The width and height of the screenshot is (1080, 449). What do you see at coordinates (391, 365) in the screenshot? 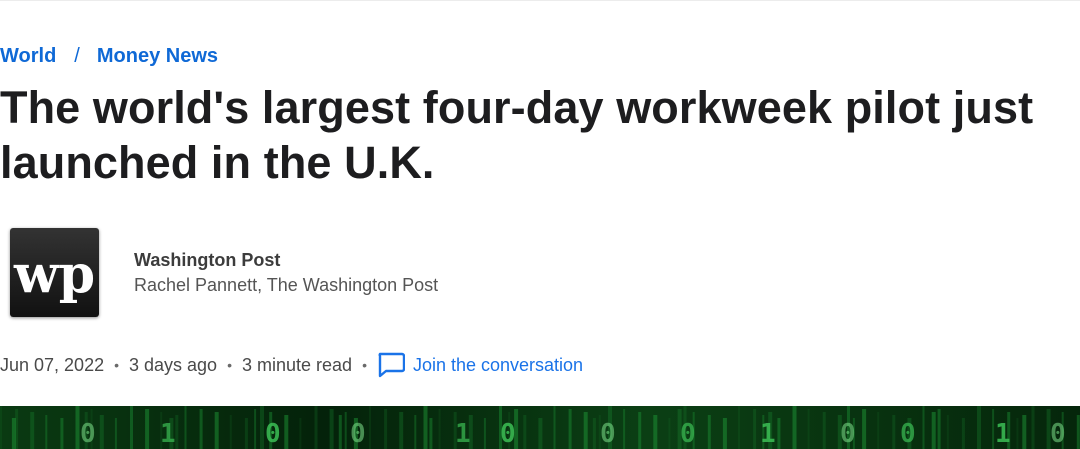
I see `comment-bubble-icon` at bounding box center [391, 365].